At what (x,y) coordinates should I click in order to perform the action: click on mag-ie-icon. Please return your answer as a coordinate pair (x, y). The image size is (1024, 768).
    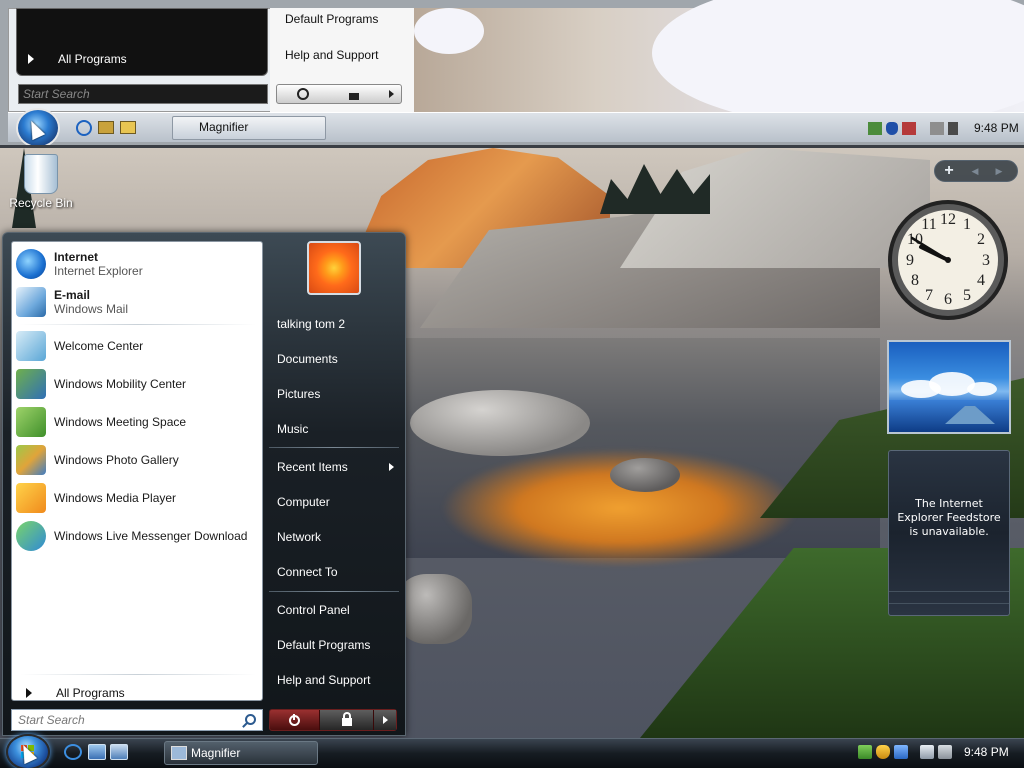
    Looking at the image, I should click on (84, 128).